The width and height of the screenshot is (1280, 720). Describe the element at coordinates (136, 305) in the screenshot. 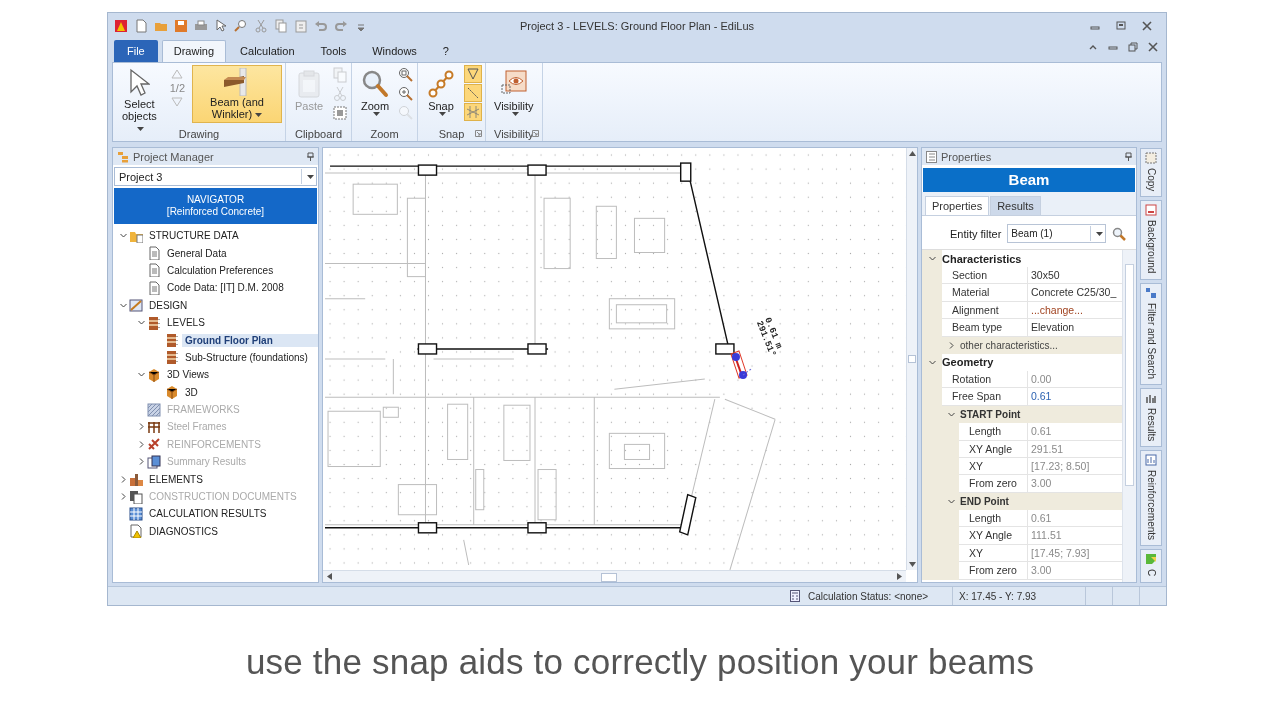

I see `drafting-icon` at that location.